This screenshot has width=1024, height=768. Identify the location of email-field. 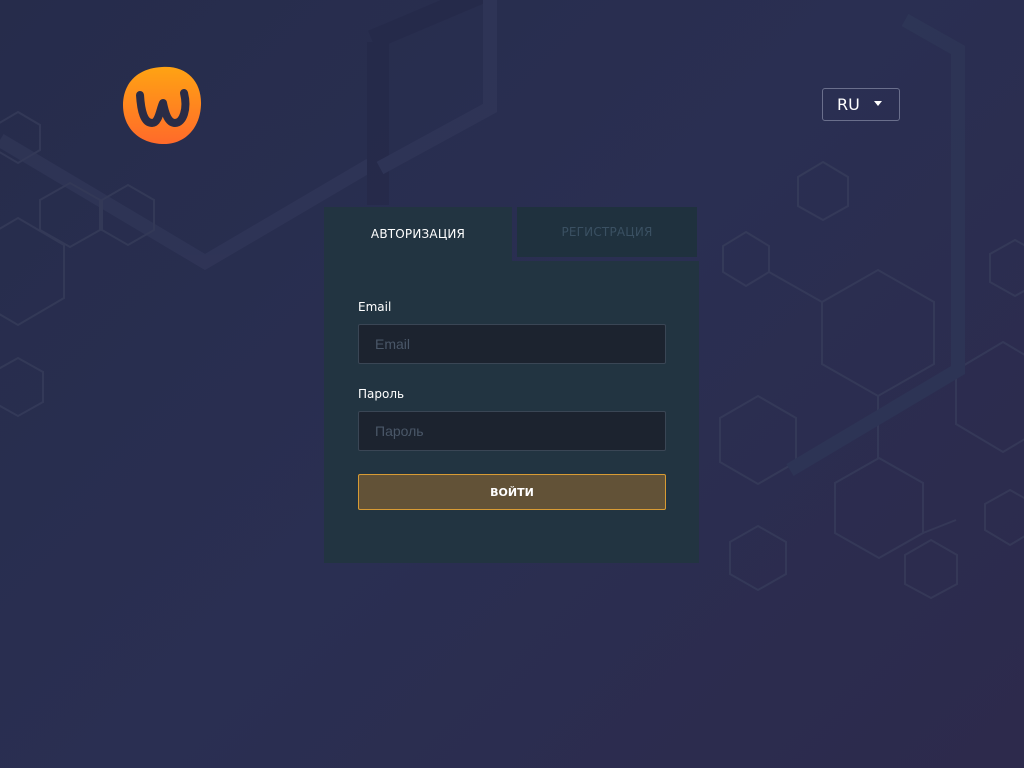
(512, 344).